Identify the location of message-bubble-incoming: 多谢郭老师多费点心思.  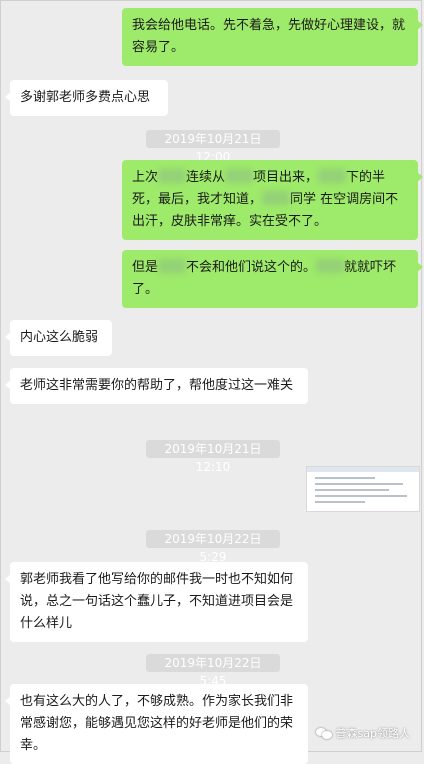
(86, 98).